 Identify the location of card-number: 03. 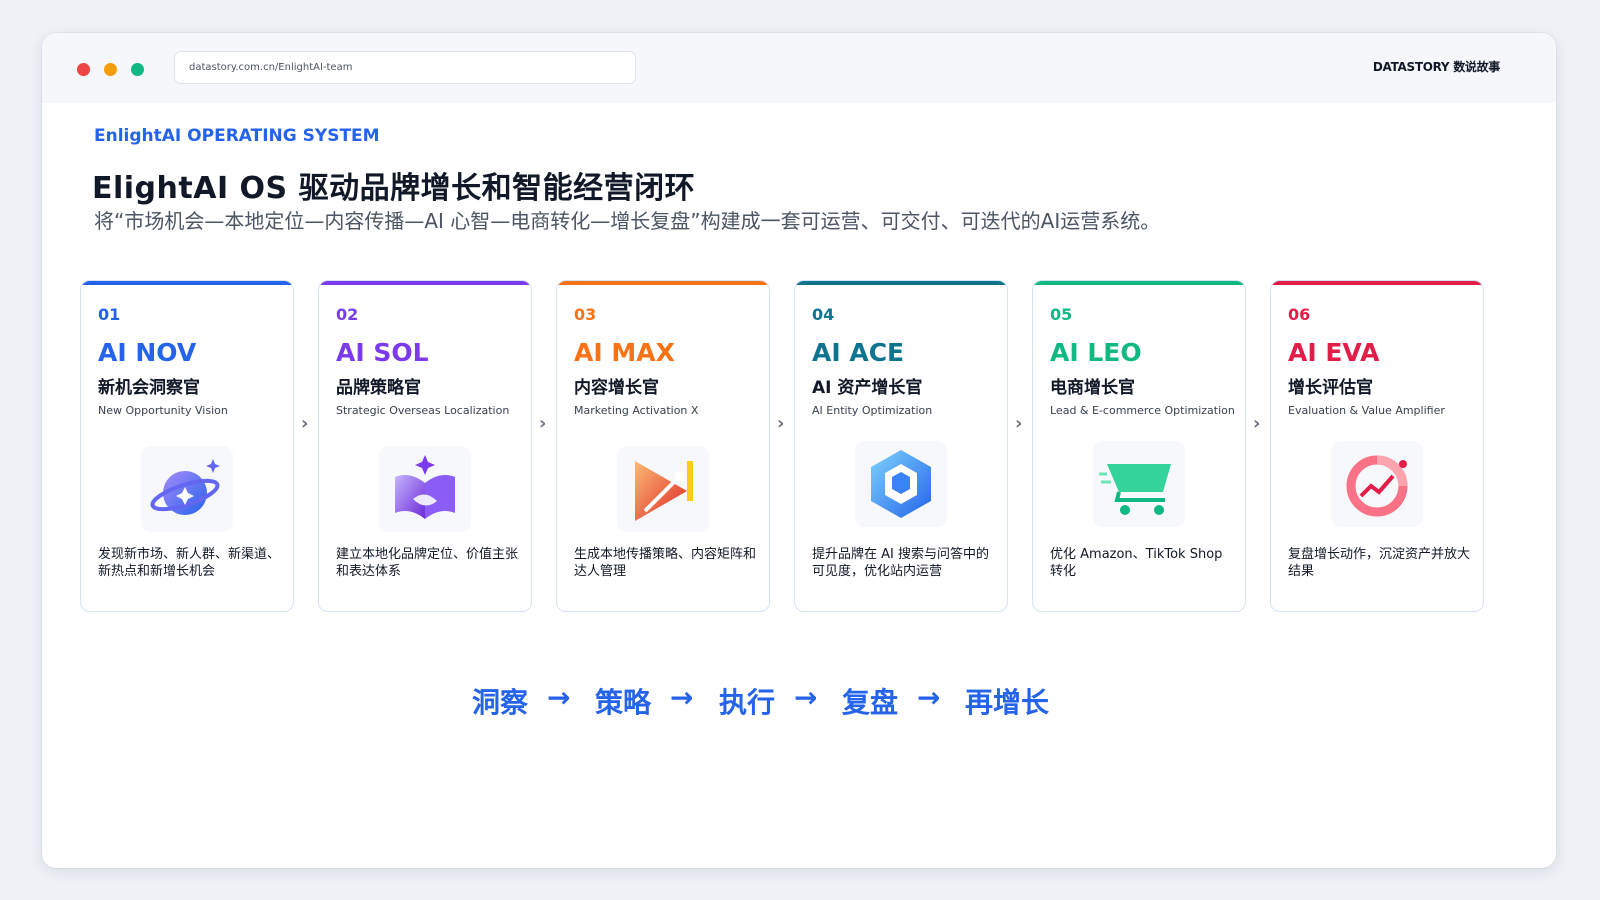
(585, 314).